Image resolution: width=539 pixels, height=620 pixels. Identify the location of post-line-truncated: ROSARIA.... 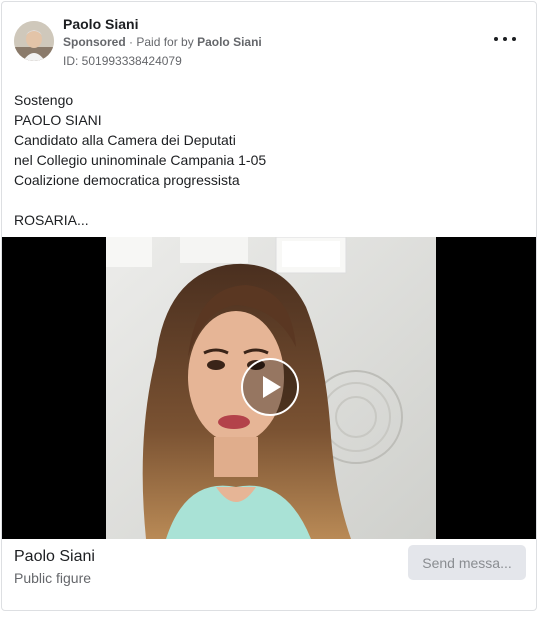
(140, 220).